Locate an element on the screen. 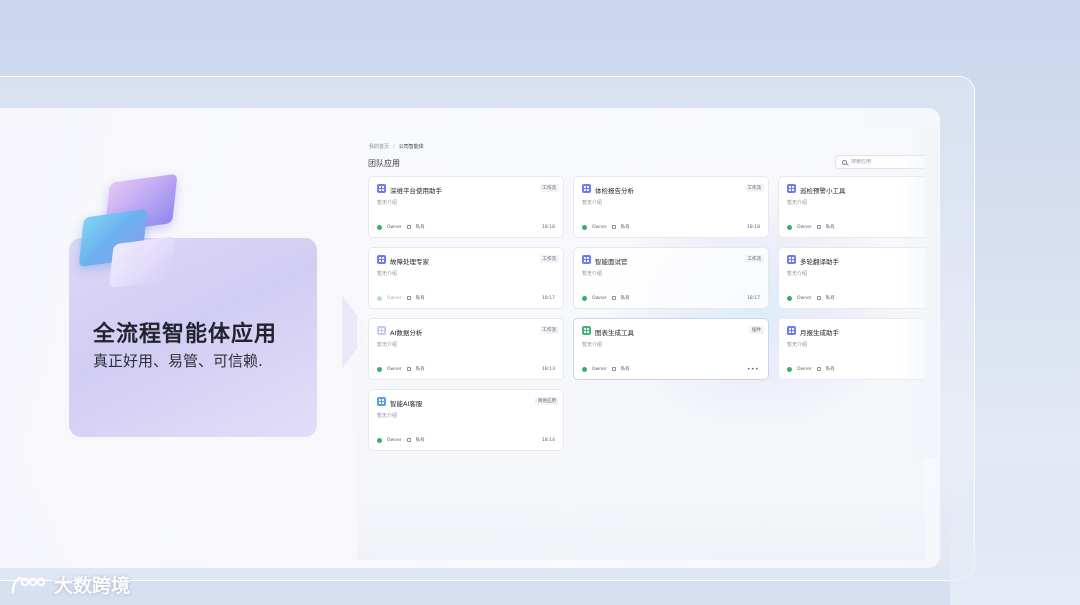 This screenshot has width=1080, height=605. breadcrumb-current: 公司智能体 is located at coordinates (411, 147).